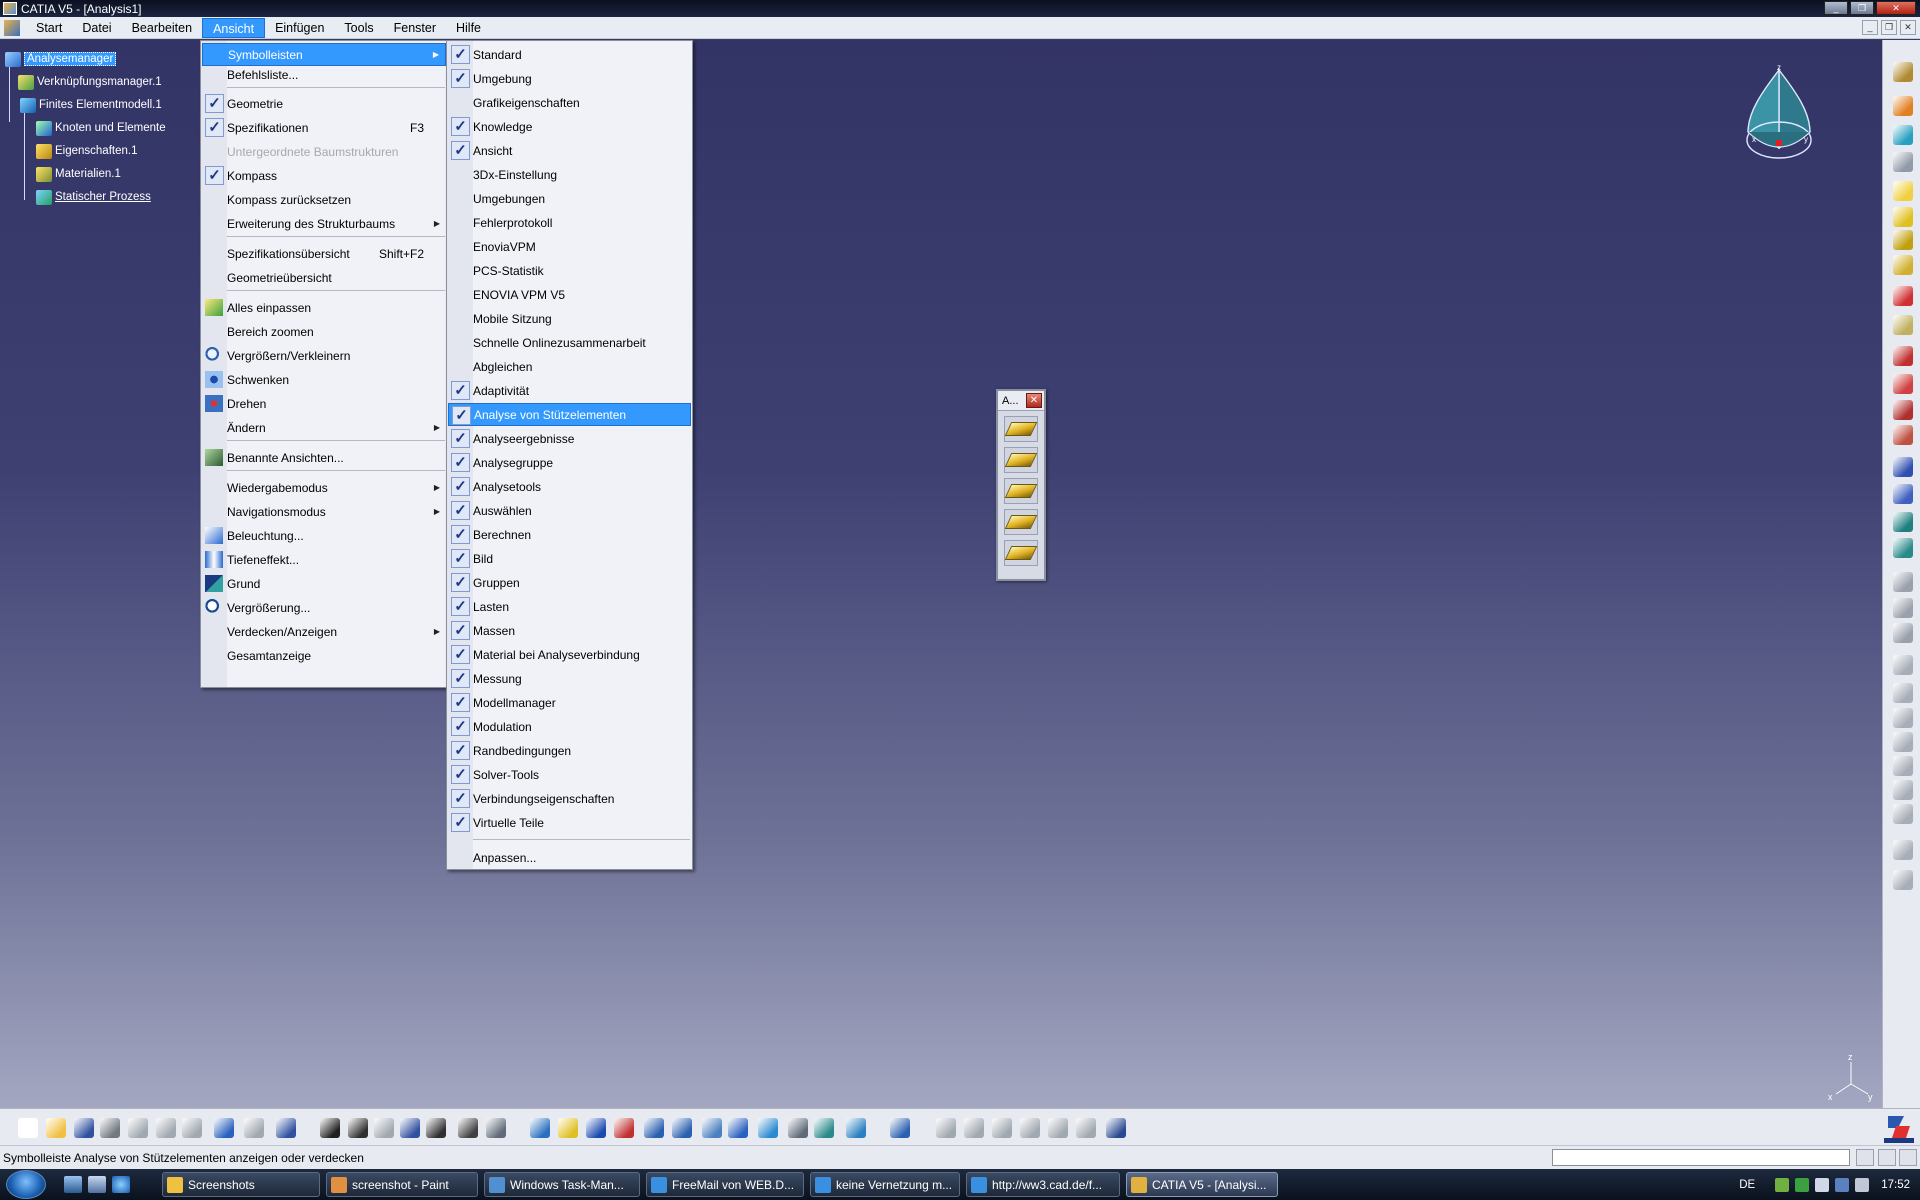 This screenshot has width=1920, height=1200. I want to click on analysis-1-icon, so click(946, 1128).